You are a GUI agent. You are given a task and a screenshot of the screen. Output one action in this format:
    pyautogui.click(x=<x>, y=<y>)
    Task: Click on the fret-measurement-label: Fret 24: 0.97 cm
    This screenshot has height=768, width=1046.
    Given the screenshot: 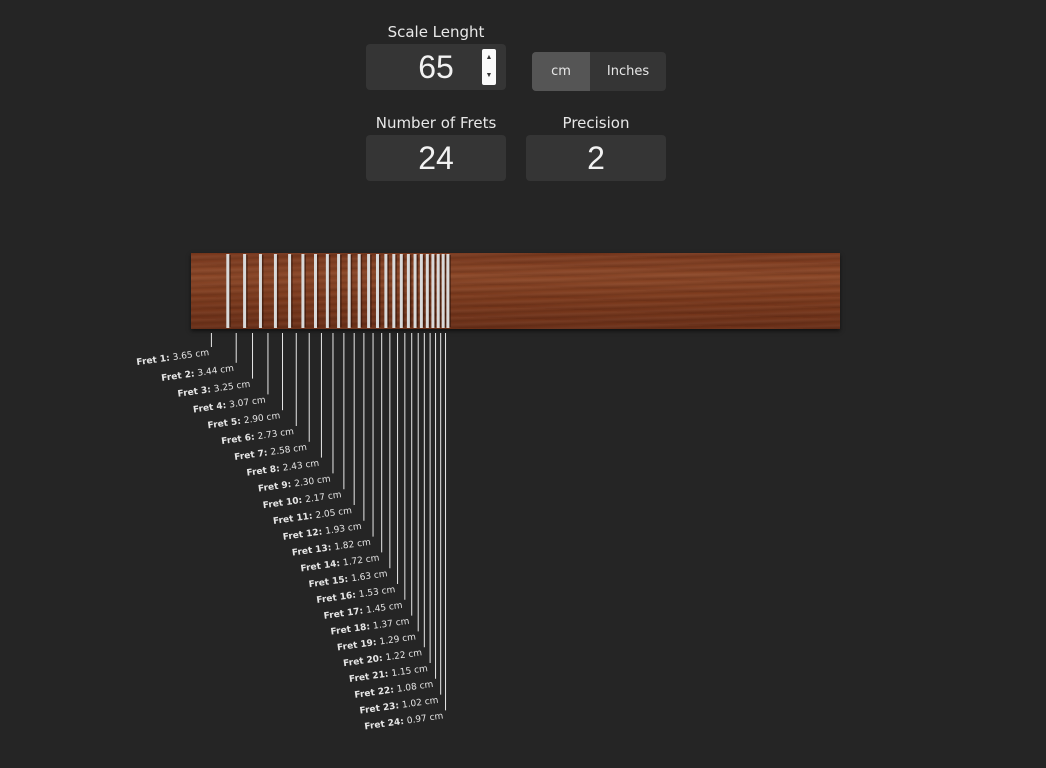 What is the action you would take?
    pyautogui.click(x=404, y=721)
    